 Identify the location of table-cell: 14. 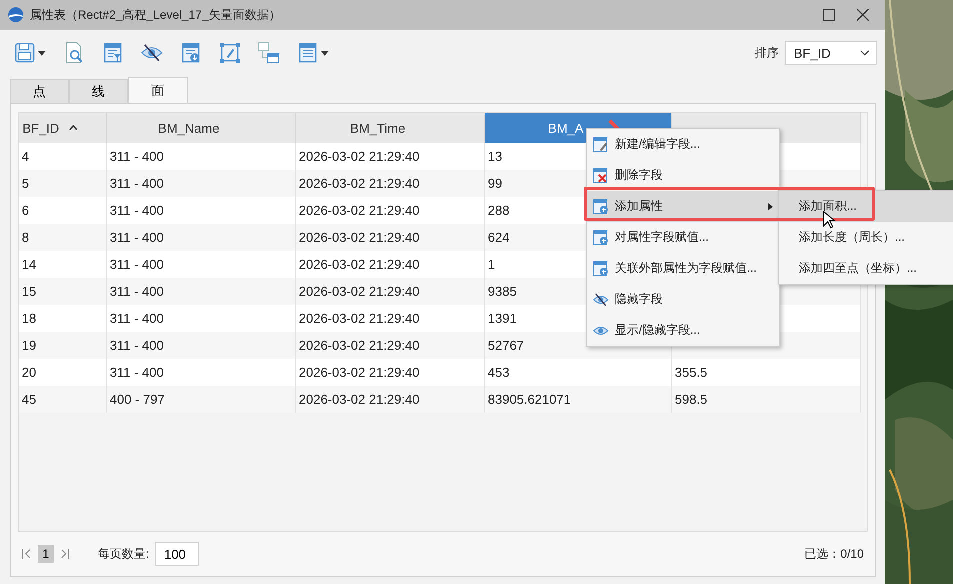
(63, 264).